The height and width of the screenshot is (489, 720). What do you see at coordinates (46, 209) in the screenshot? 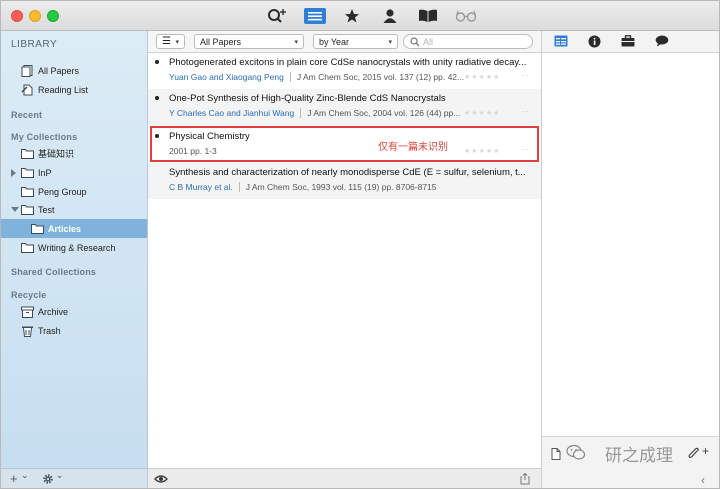
I see `sidebar-item-label: Test` at bounding box center [46, 209].